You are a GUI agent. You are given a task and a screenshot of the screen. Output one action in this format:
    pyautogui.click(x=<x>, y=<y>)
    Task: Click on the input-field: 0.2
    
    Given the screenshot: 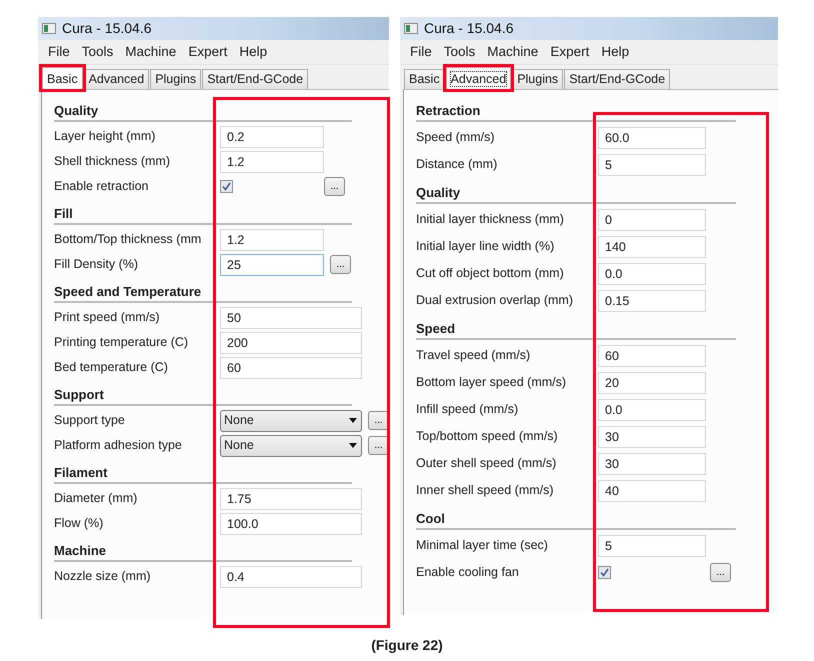 What is the action you would take?
    pyautogui.click(x=272, y=137)
    